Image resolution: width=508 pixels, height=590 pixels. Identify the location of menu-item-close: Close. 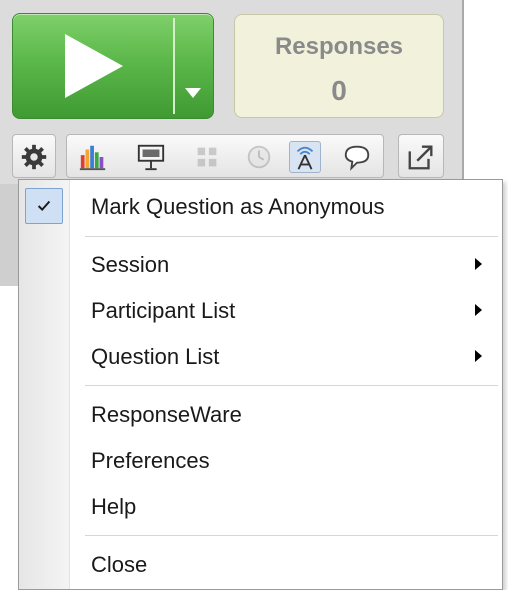
(260, 564).